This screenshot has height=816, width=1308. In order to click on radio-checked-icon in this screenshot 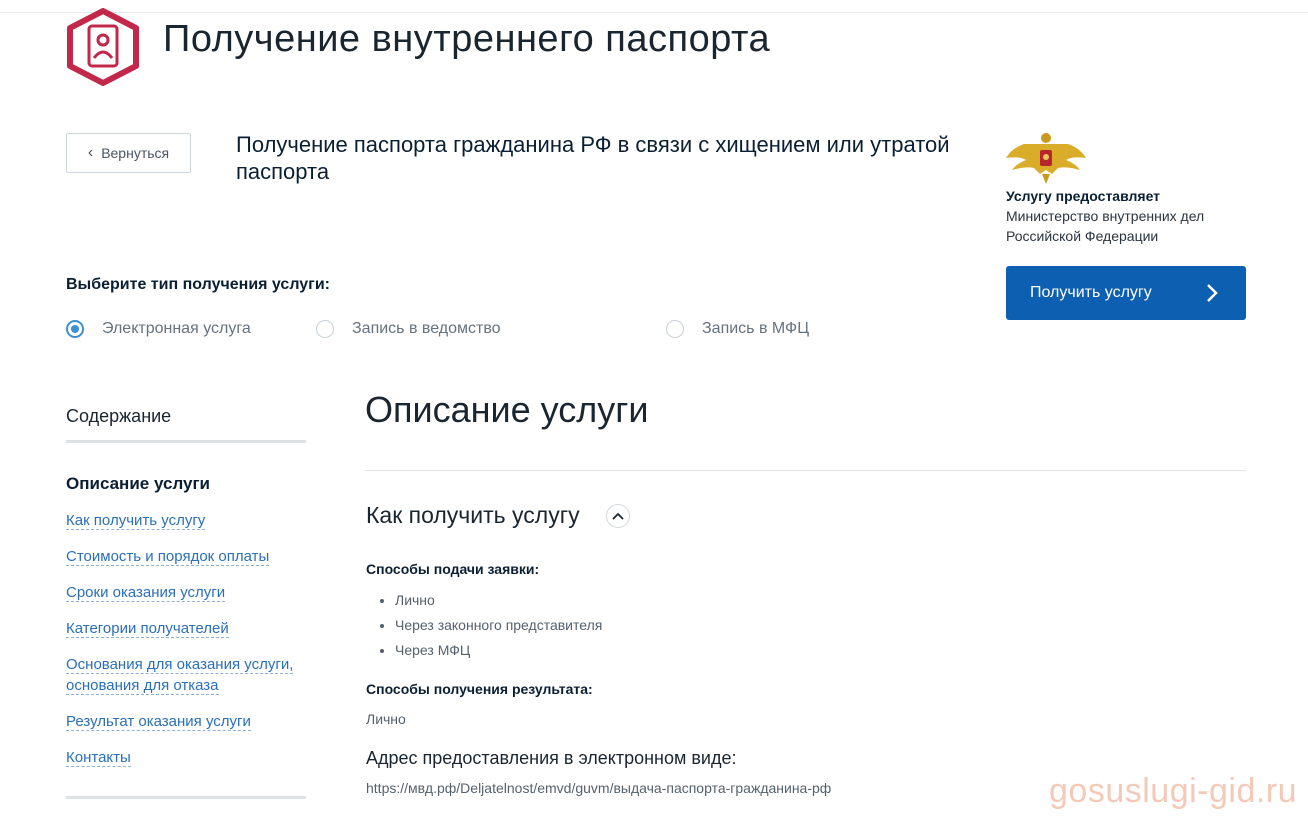, I will do `click(75, 329)`.